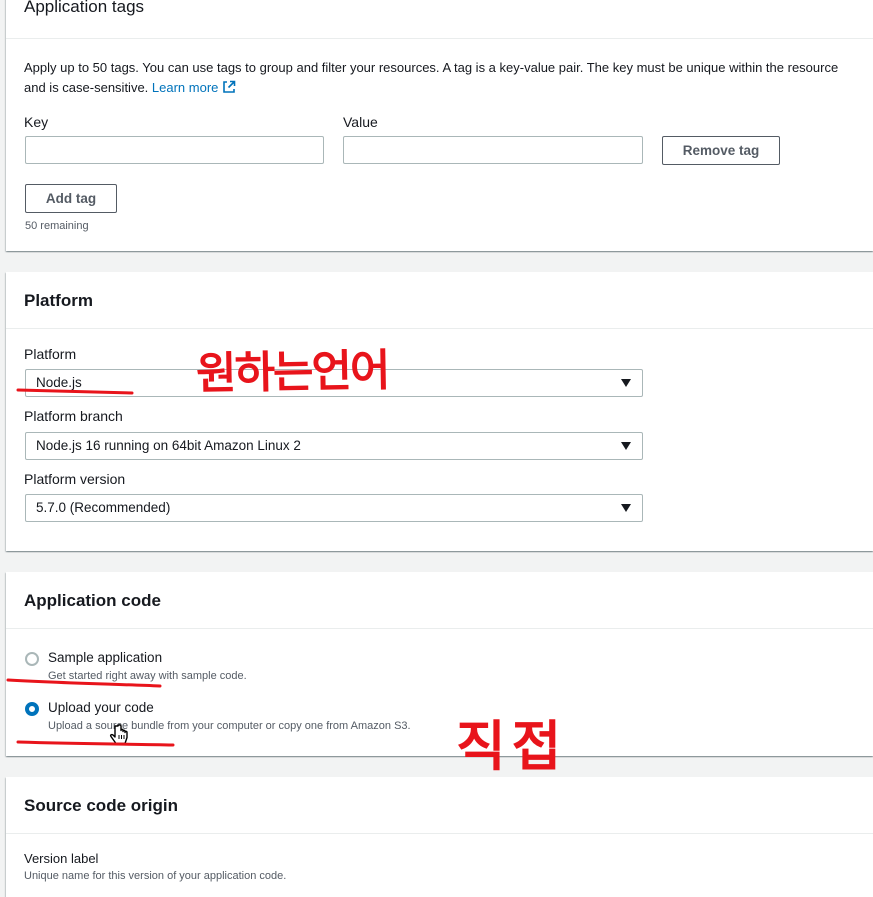 The width and height of the screenshot is (873, 897). Describe the element at coordinates (334, 508) in the screenshot. I see `platform-version-select: 5.7.0 (Recommended)` at that location.